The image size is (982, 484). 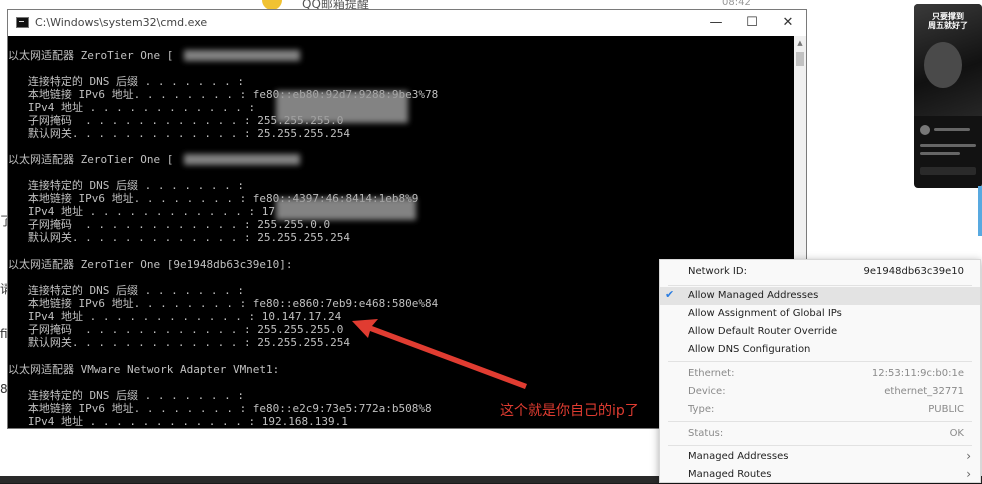 What do you see at coordinates (924, 391) in the screenshot?
I see `device-value: ethernet_32771` at bounding box center [924, 391].